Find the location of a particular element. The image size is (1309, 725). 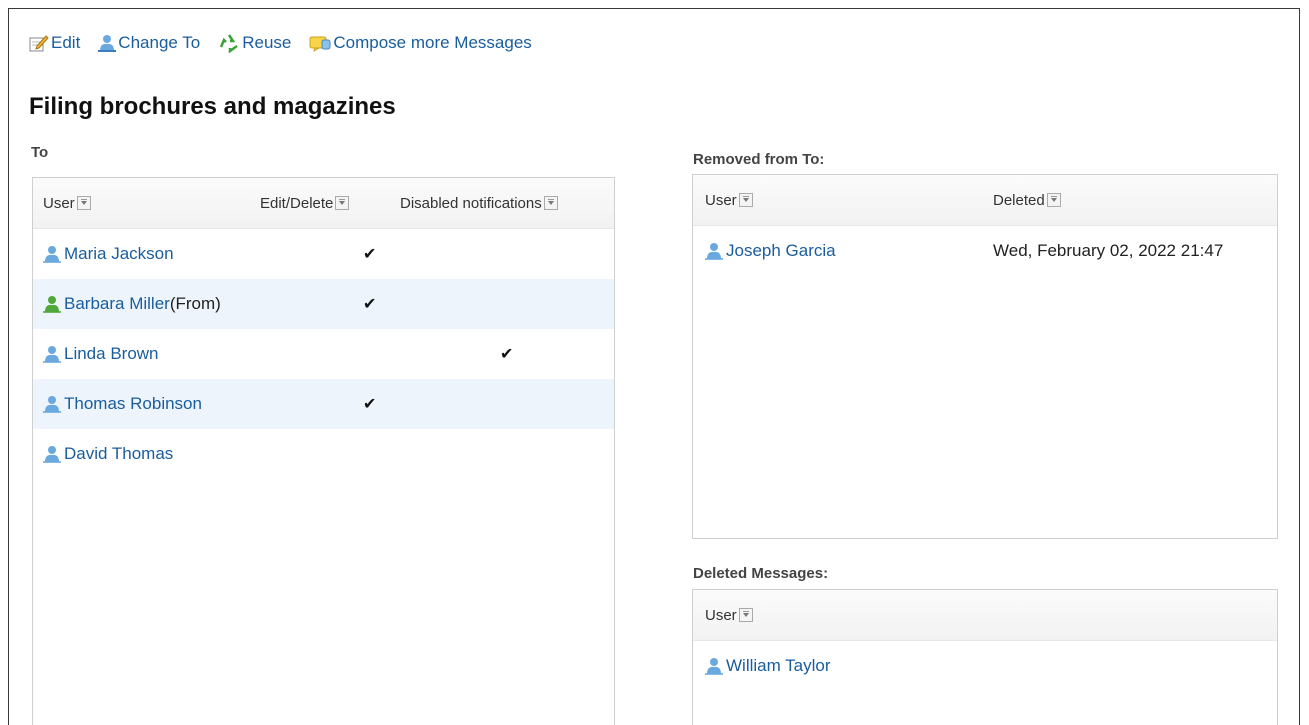

user-link: David Thomas is located at coordinates (108, 454).